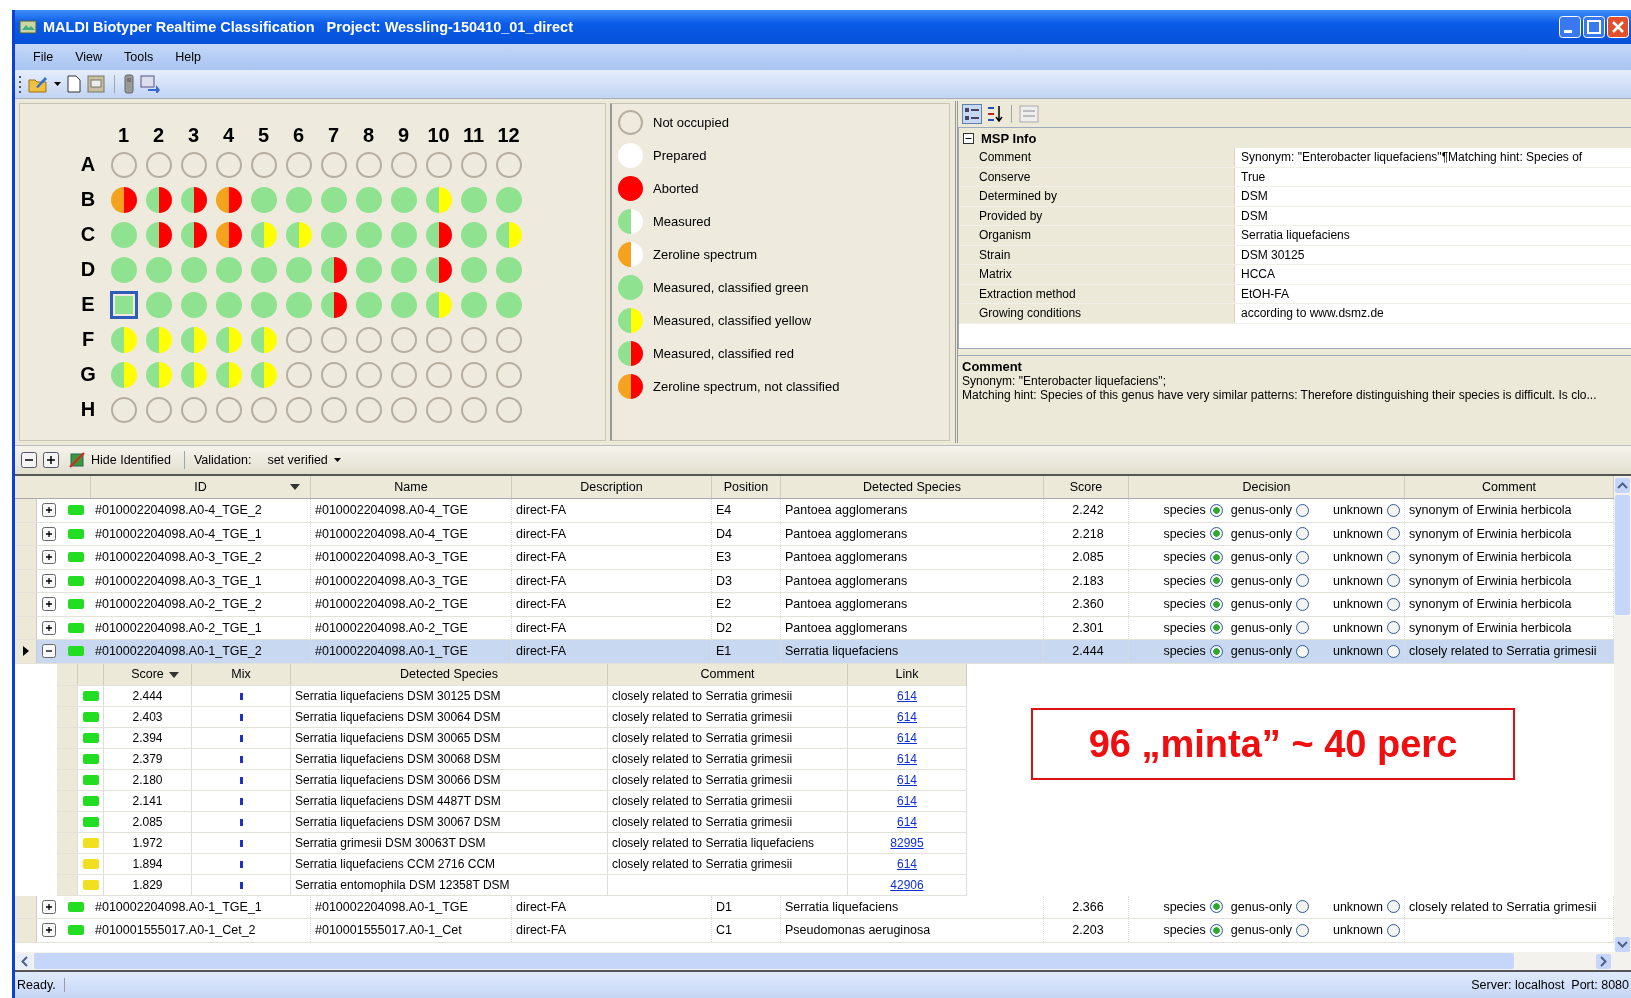 This screenshot has height=998, width=1631. Describe the element at coordinates (1603, 961) in the screenshot. I see `scroll-right-icon` at that location.